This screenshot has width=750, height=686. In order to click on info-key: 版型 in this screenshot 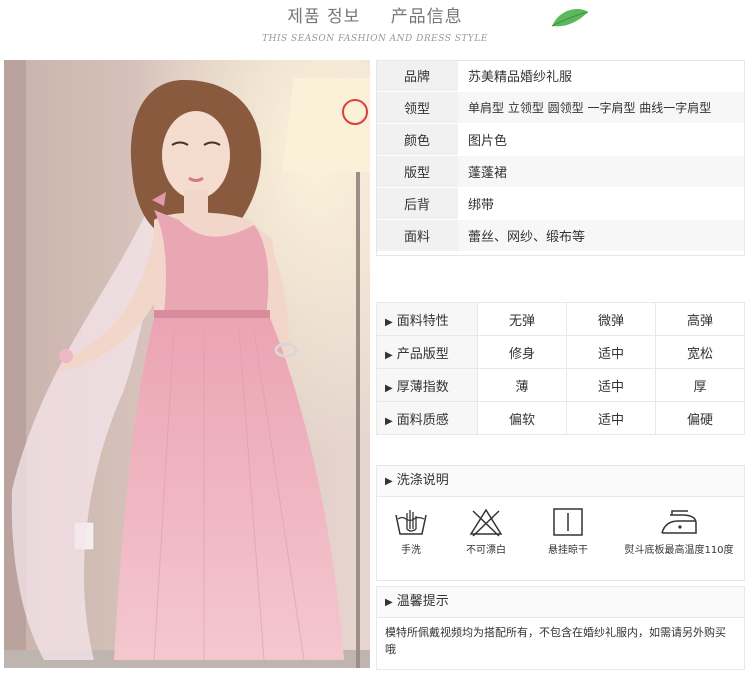, I will do `click(417, 171)`.